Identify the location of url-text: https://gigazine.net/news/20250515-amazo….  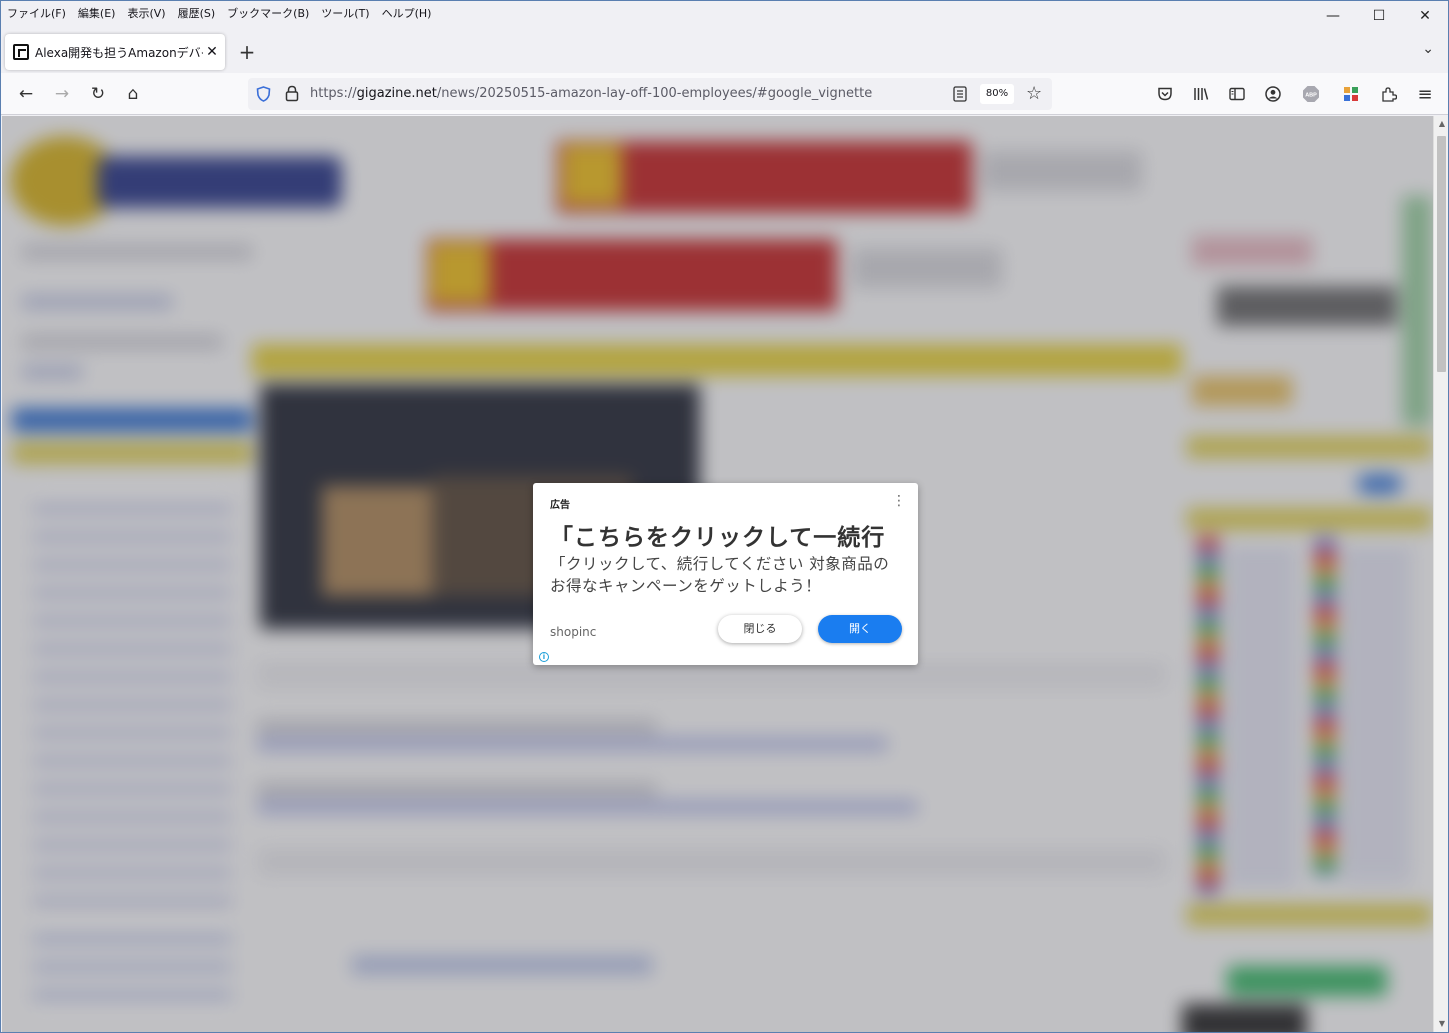
(591, 93).